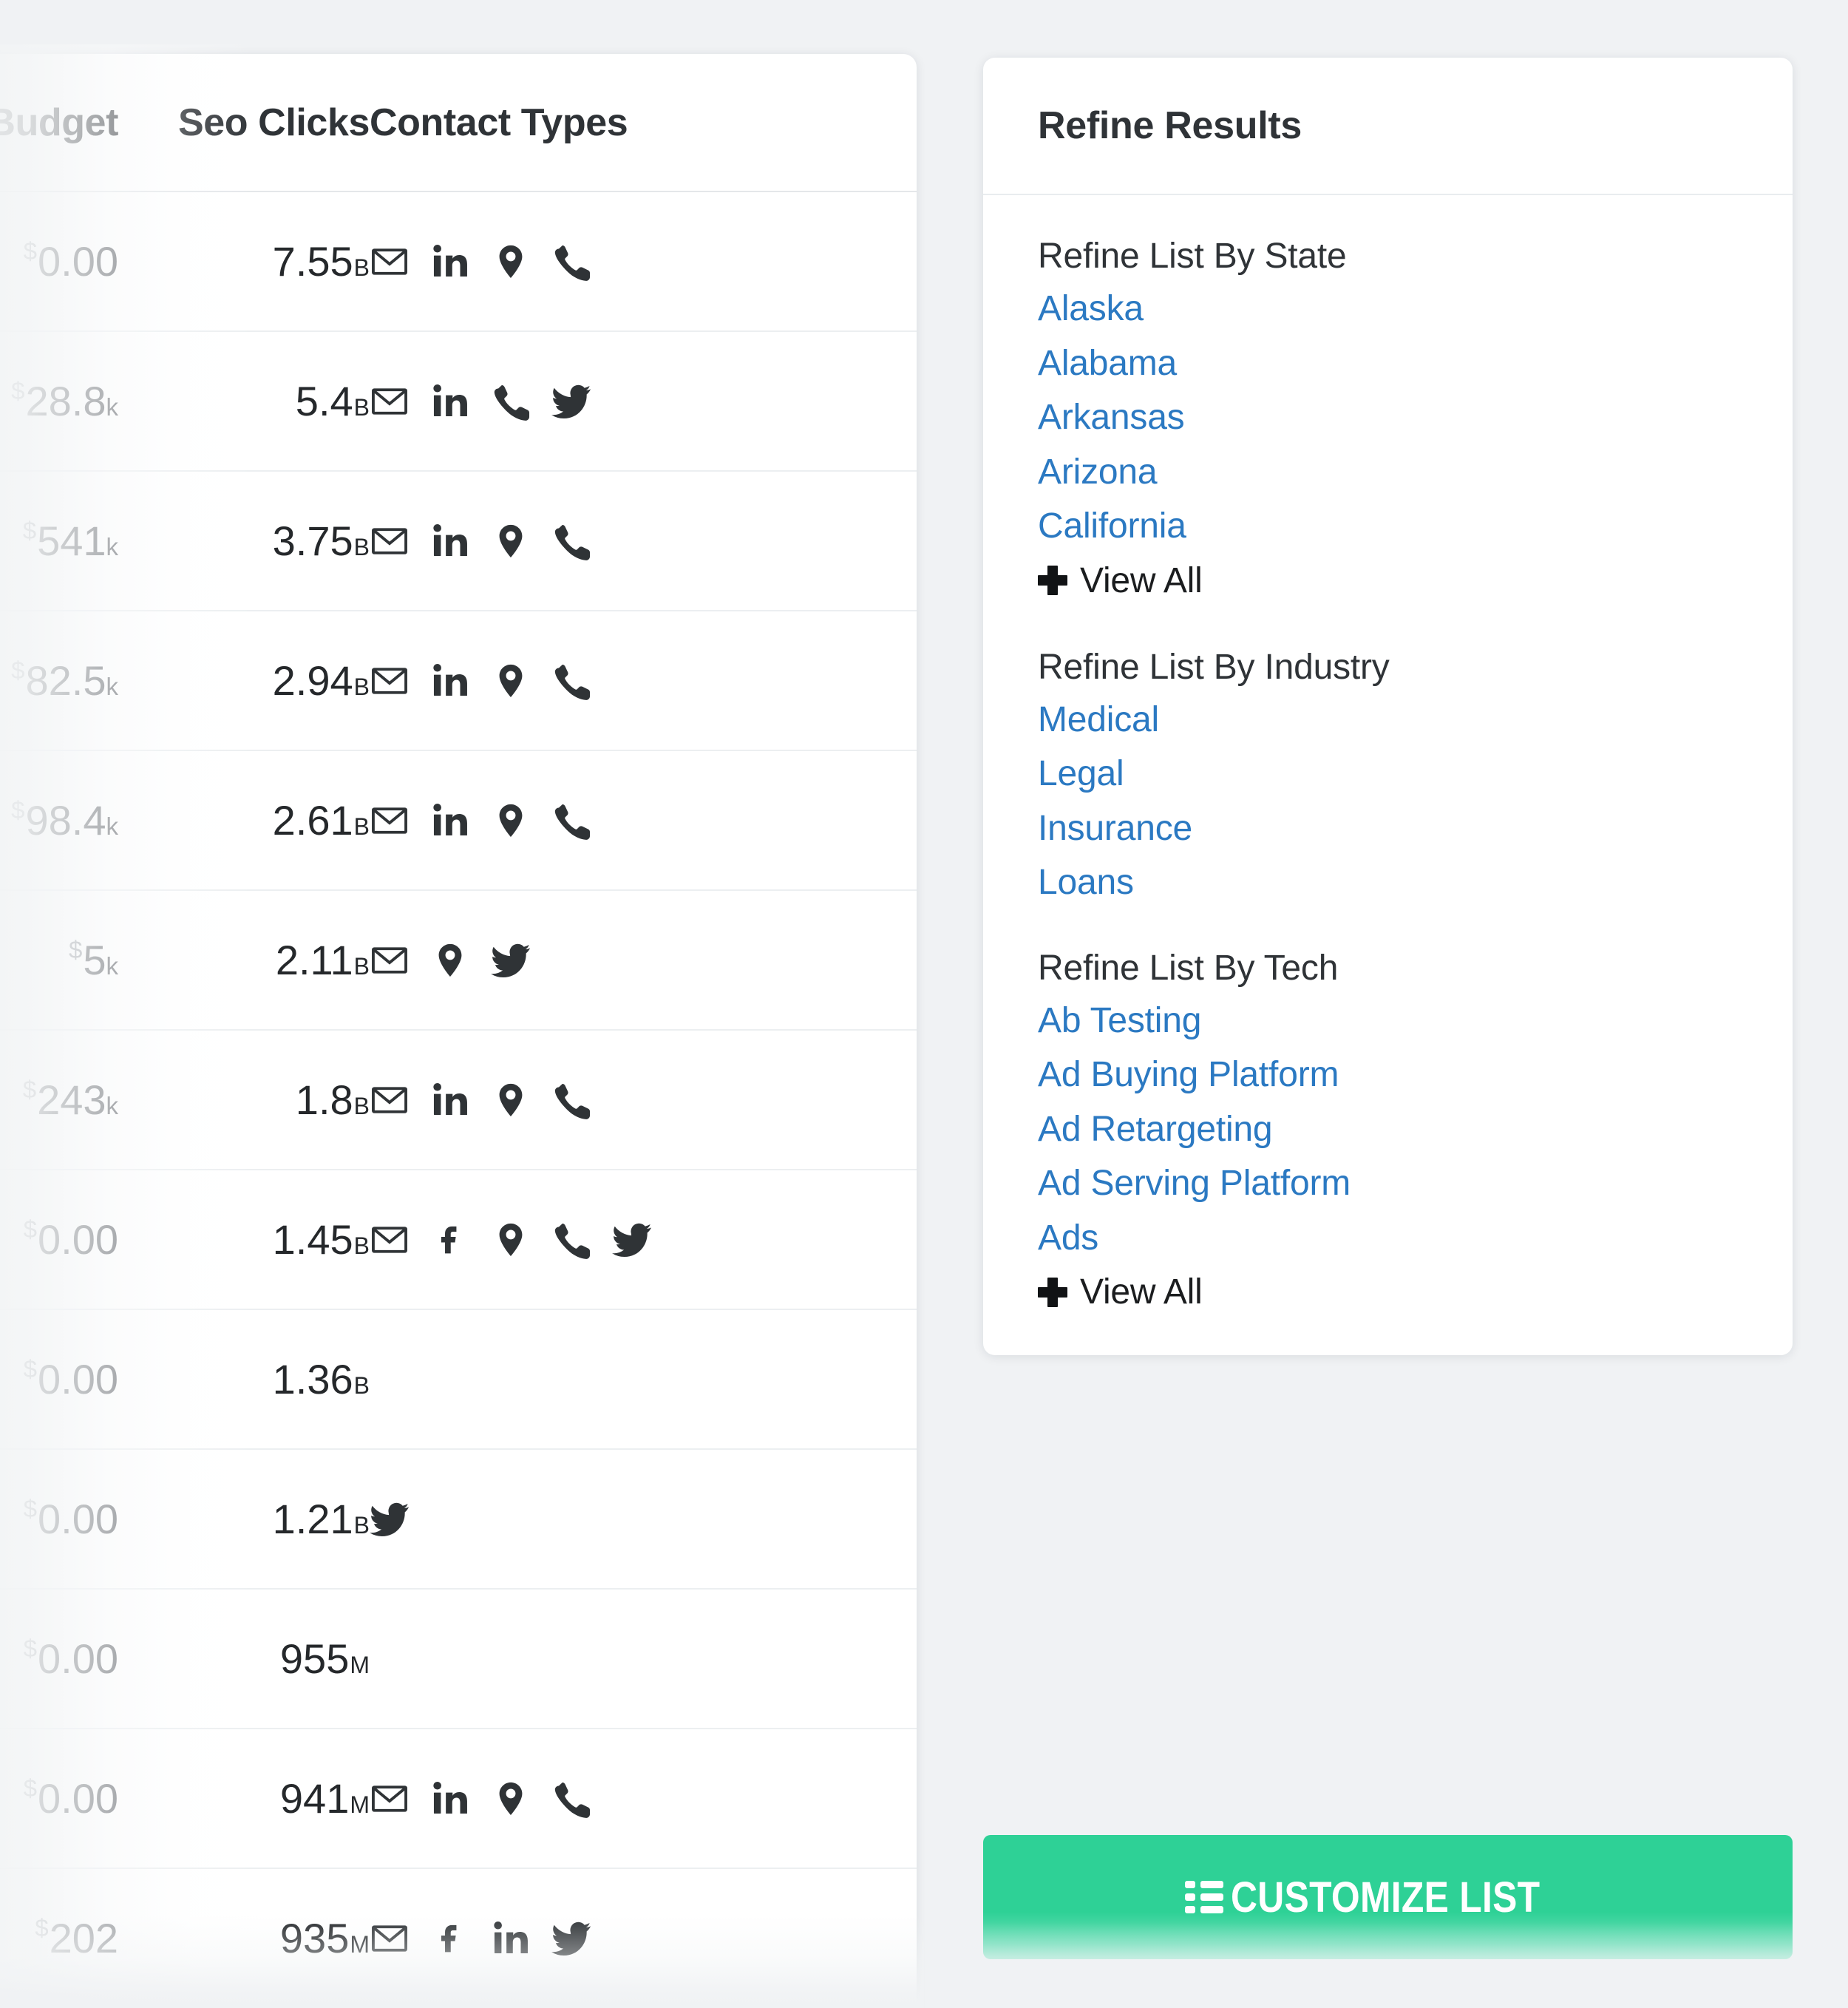 This screenshot has width=1848, height=2008. I want to click on table-row: $82.5k 2.94B, so click(459, 680).